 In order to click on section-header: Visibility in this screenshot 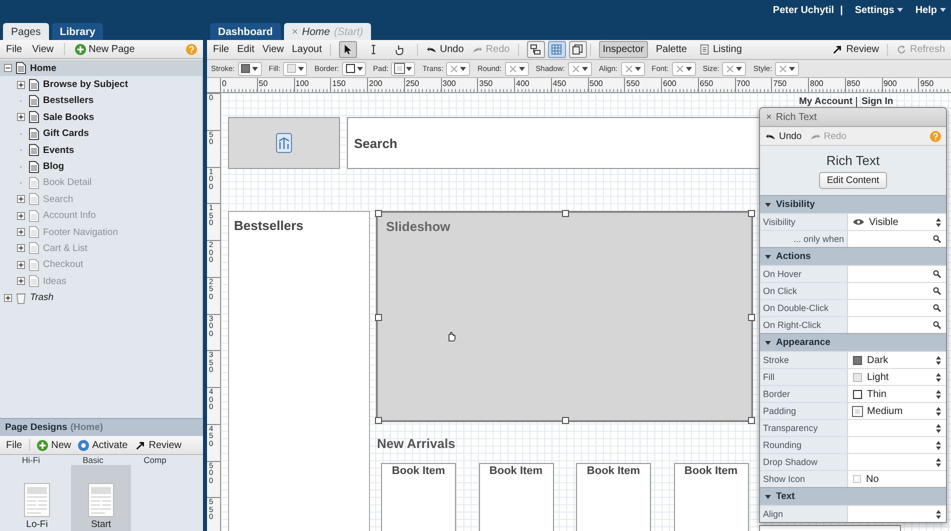, I will do `click(853, 204)`.